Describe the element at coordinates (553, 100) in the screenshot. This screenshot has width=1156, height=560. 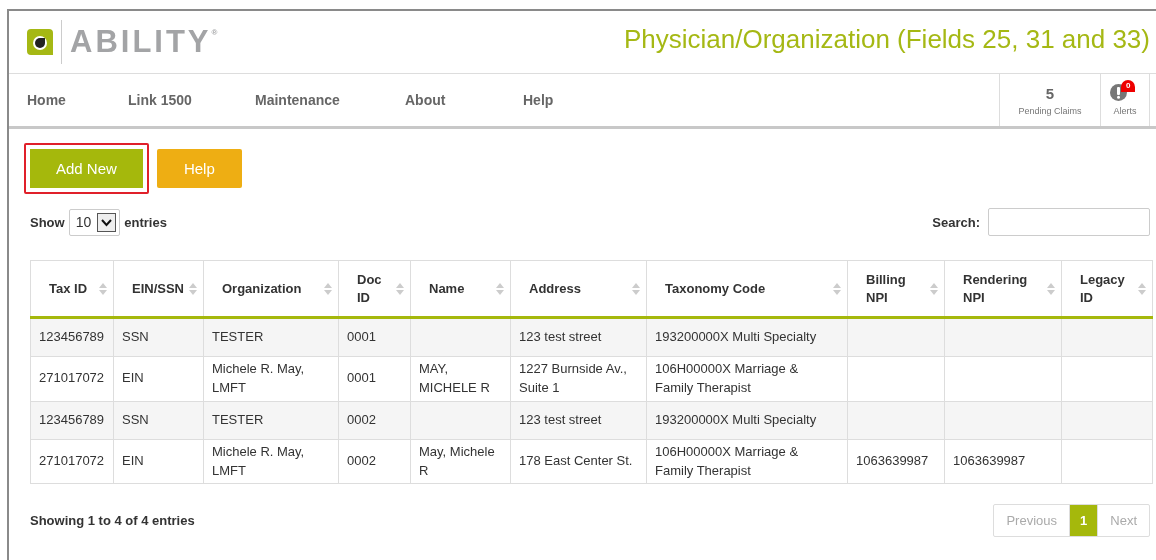
I see `nav-link: Help` at that location.